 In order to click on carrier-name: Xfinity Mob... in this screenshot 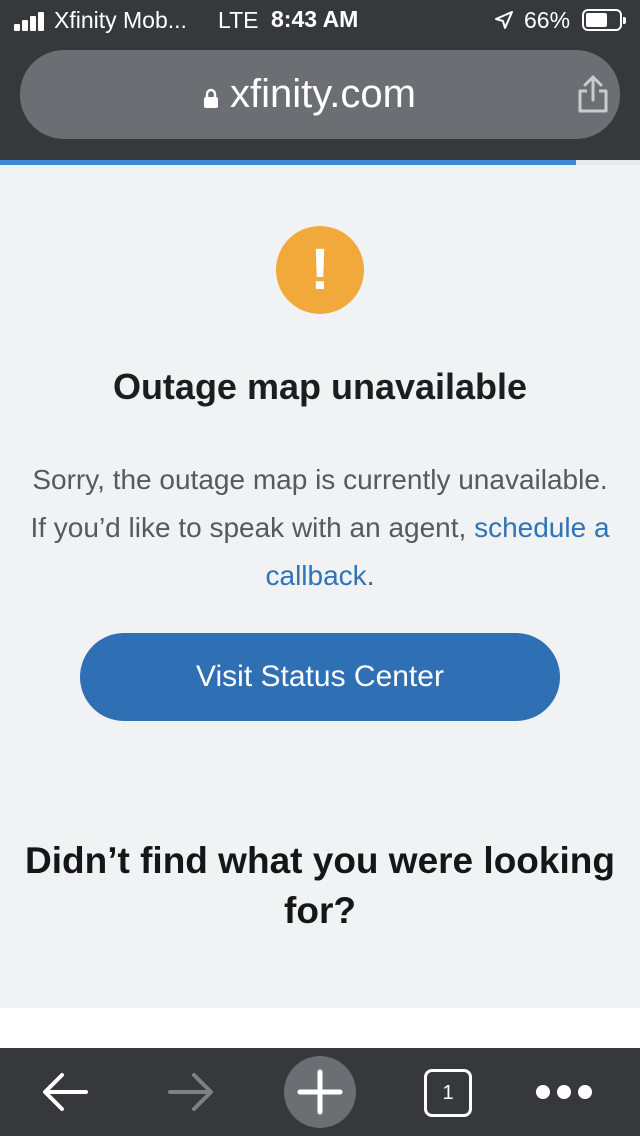, I will do `click(120, 20)`.